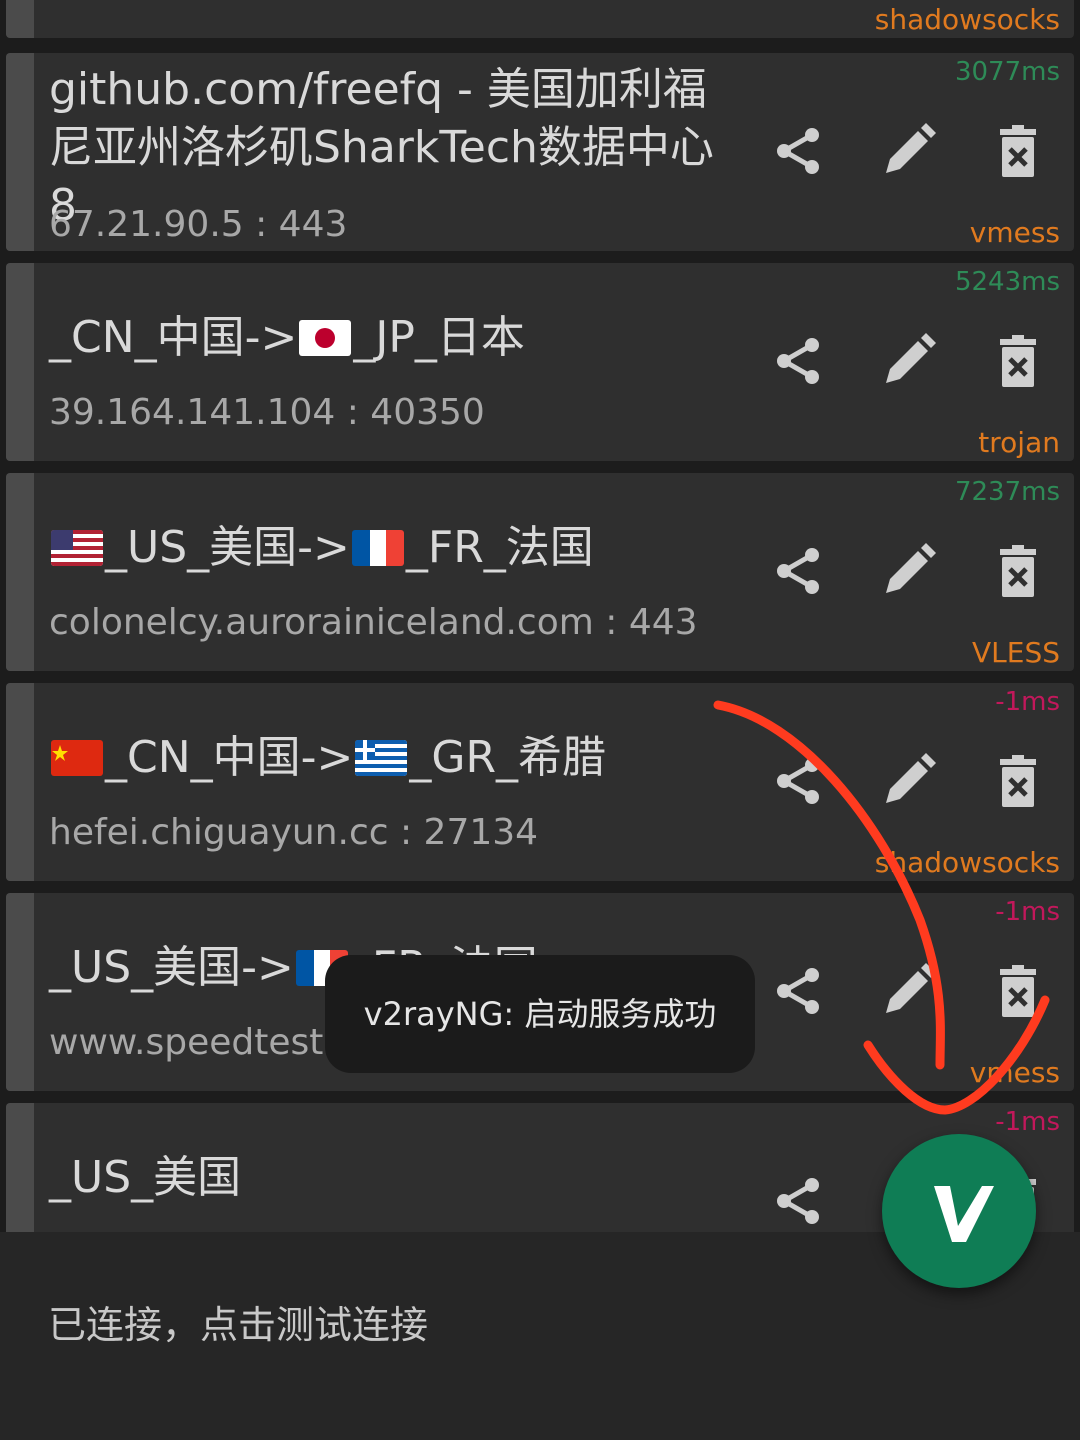 Image resolution: width=1080 pixels, height=1440 pixels. What do you see at coordinates (238, 1321) in the screenshot?
I see `connection-status-text: 已连接，点击测试连接` at bounding box center [238, 1321].